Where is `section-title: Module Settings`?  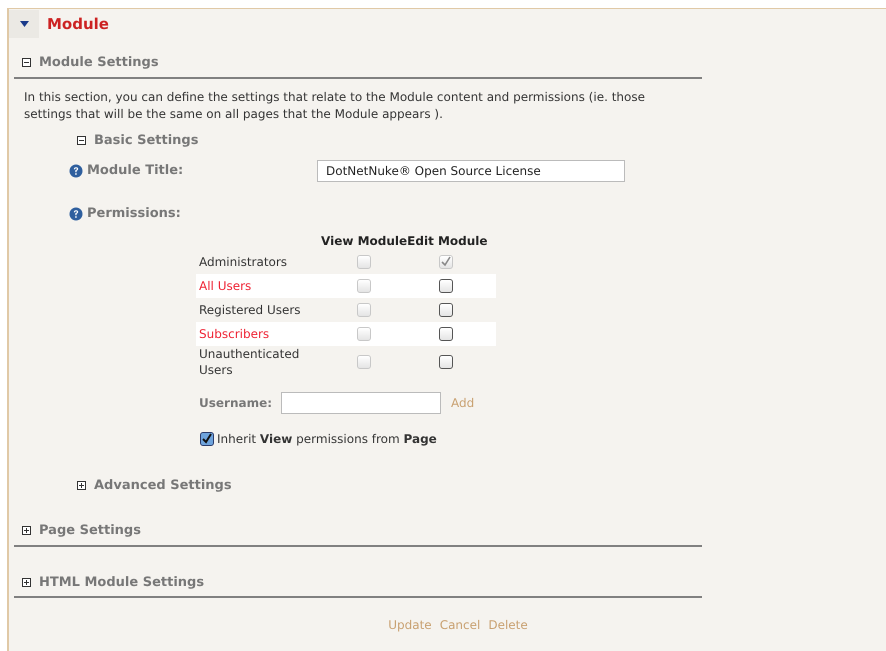
section-title: Module Settings is located at coordinates (99, 62).